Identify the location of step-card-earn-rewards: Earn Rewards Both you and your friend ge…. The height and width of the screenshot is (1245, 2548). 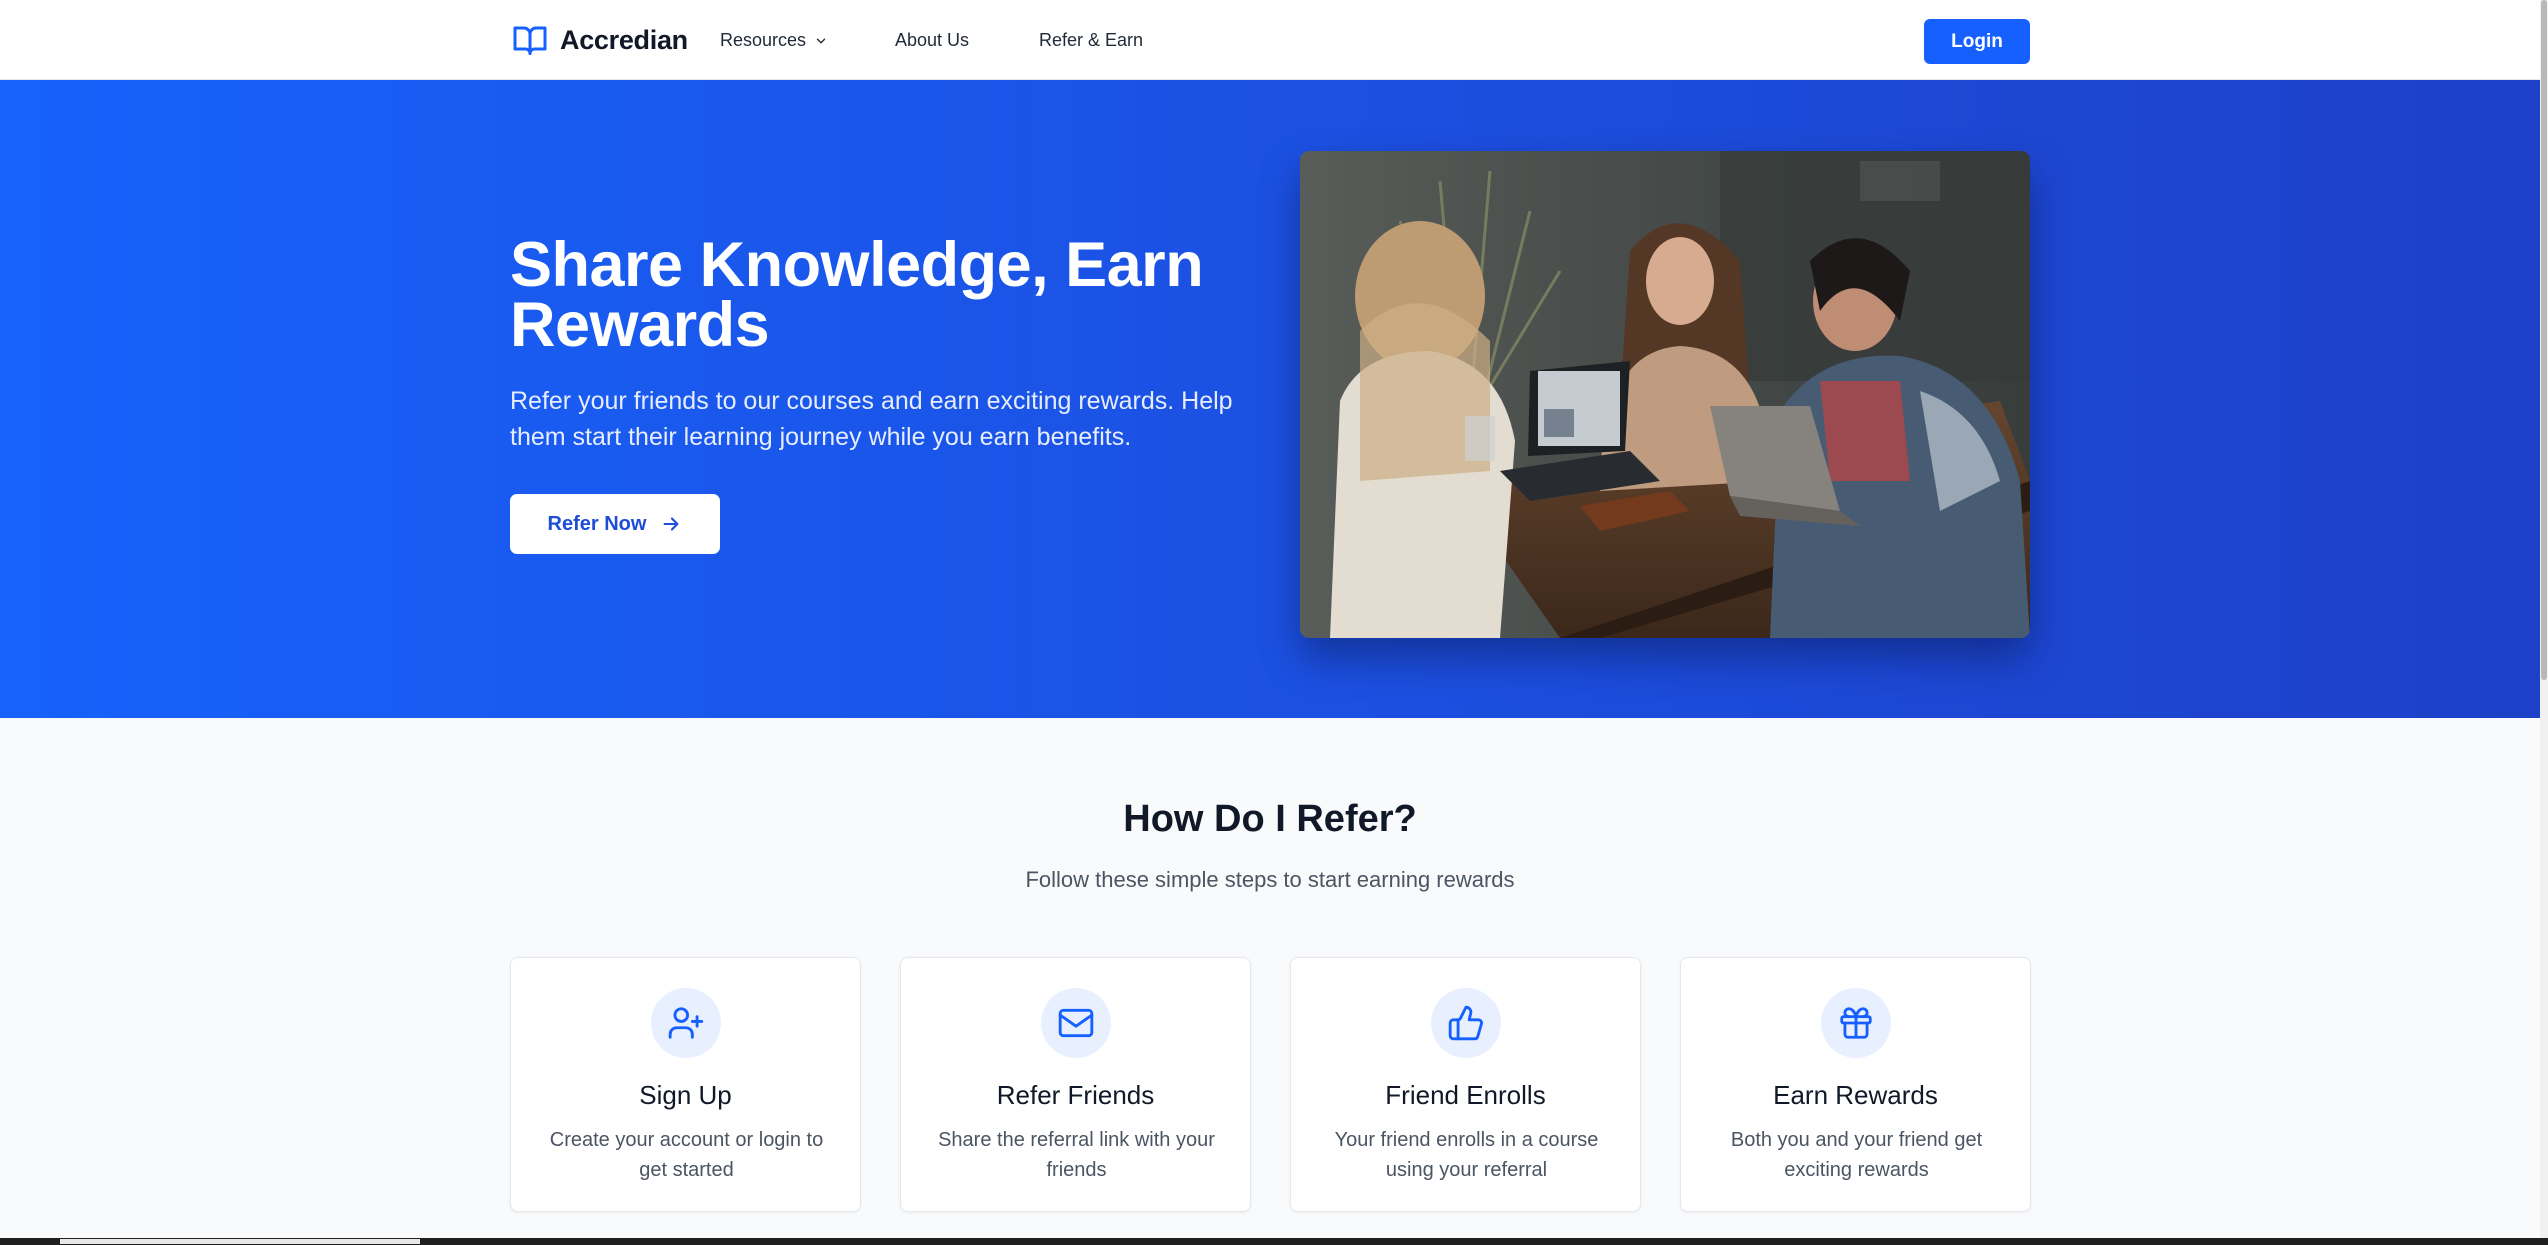
(1855, 1084).